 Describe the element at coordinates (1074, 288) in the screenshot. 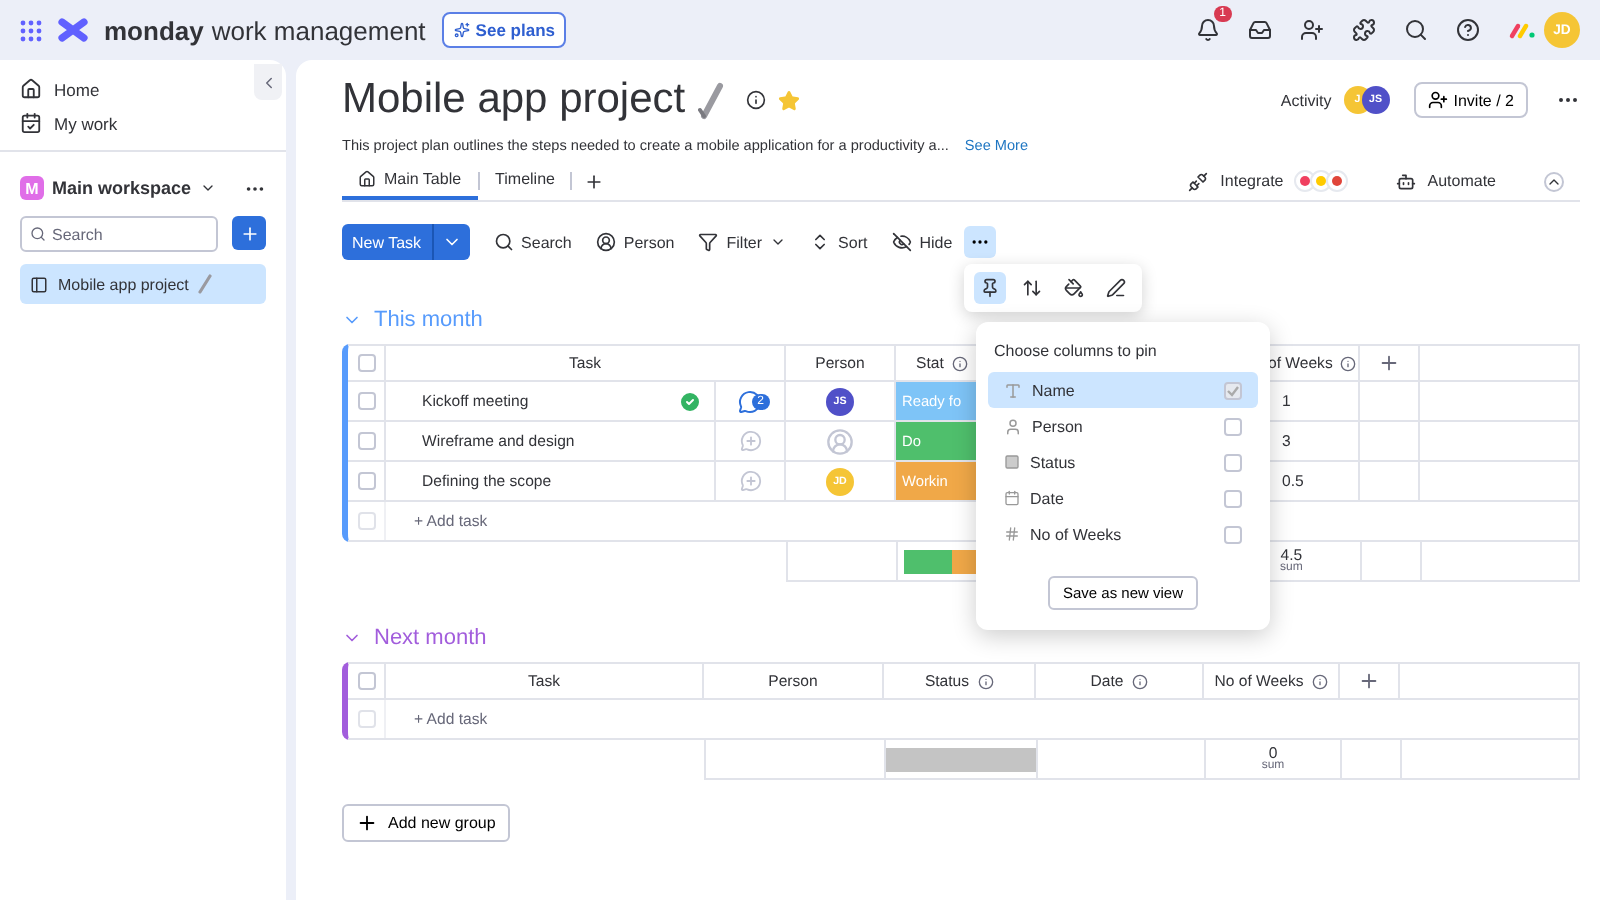

I see `paint-bucket-icon` at that location.